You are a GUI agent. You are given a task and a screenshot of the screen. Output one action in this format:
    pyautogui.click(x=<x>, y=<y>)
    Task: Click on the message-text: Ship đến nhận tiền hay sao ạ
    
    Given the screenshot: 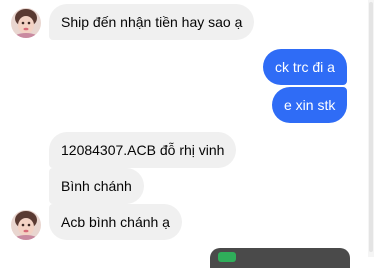 What is the action you would take?
    pyautogui.click(x=152, y=22)
    